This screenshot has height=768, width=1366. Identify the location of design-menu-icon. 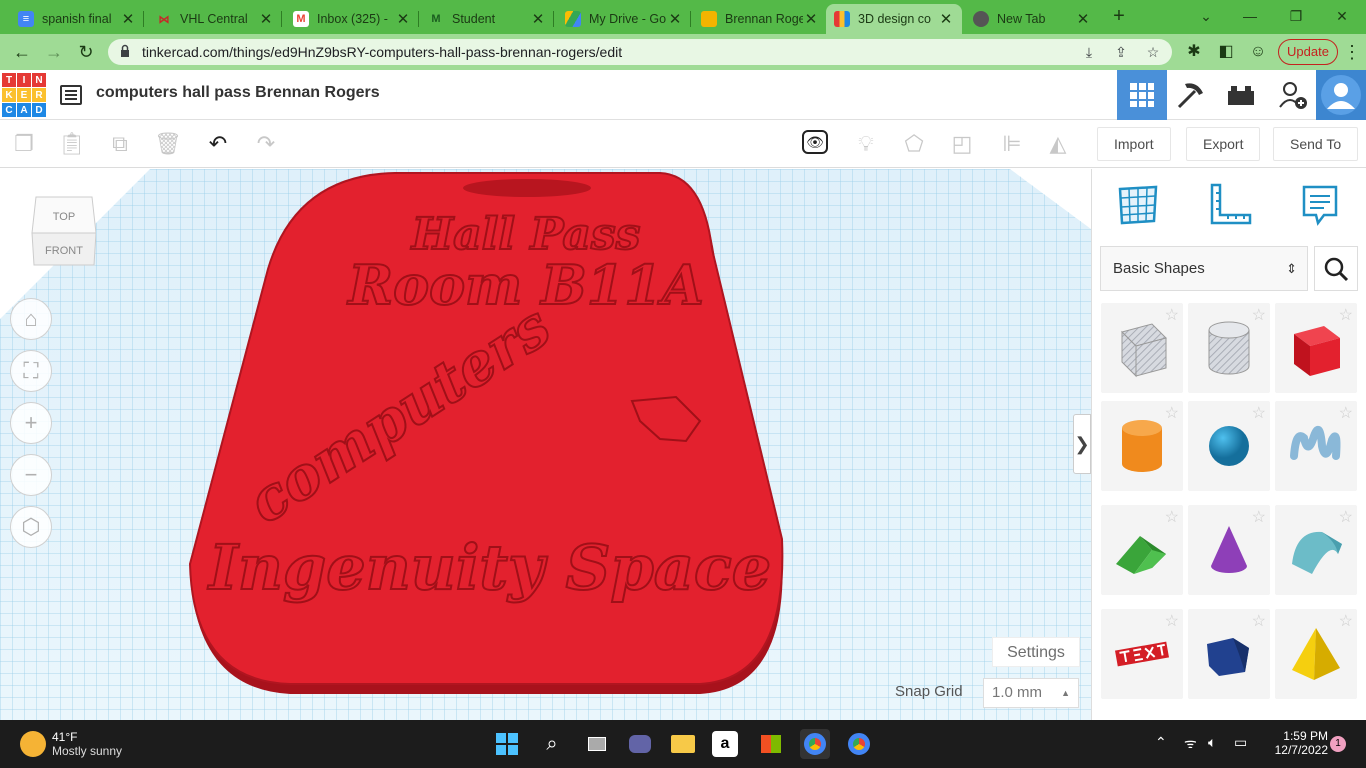
(71, 95).